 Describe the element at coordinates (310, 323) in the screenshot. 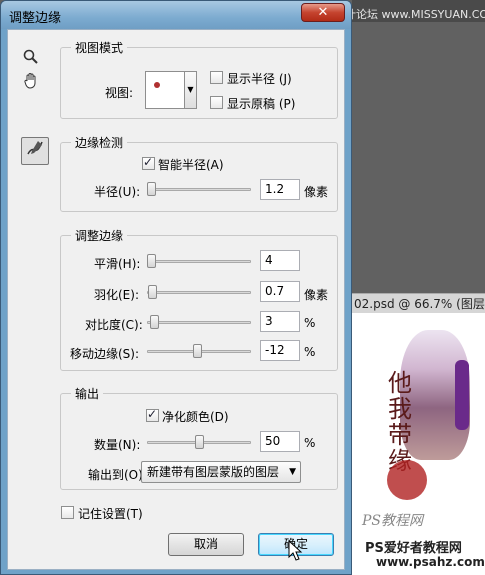

I see `contrast-unit: %` at that location.